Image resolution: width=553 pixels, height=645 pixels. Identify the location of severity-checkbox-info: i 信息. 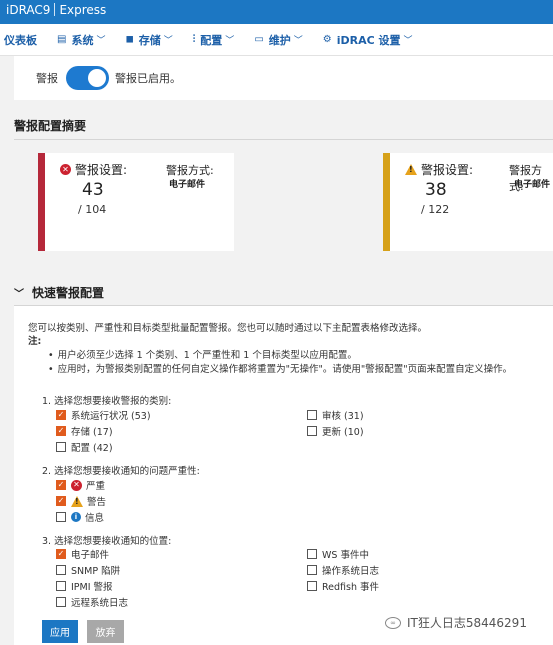
(80, 517).